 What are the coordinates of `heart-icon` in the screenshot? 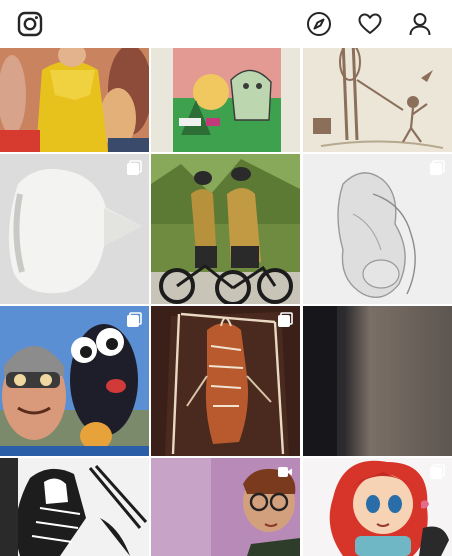 It's located at (370, 24).